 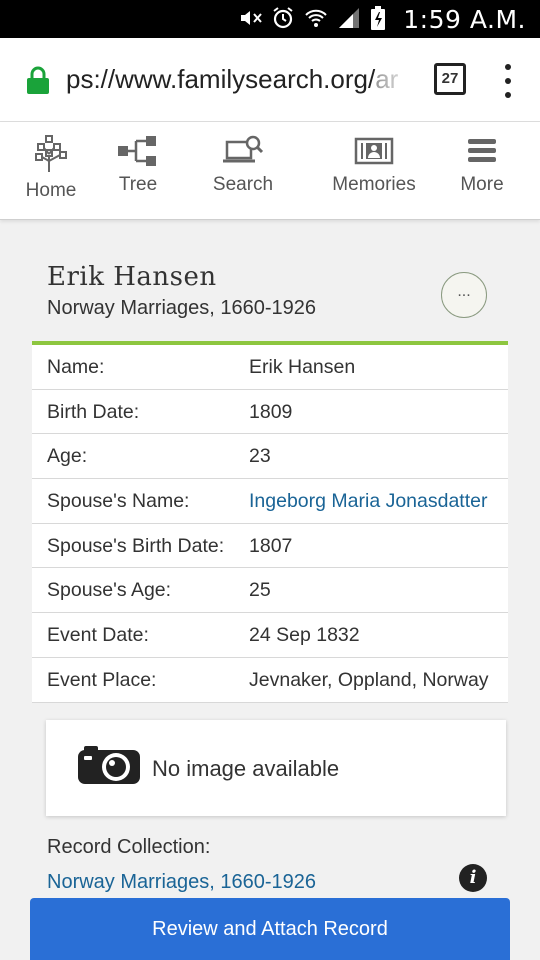 I want to click on field-label: Name:, so click(x=76, y=367).